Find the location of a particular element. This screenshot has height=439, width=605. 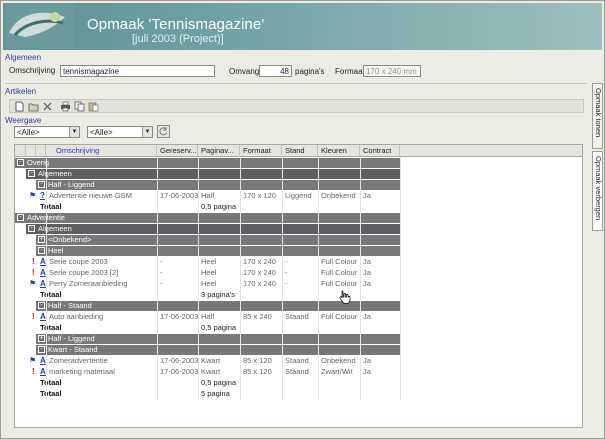

group-row: + <Onbekend> is located at coordinates (298, 240).